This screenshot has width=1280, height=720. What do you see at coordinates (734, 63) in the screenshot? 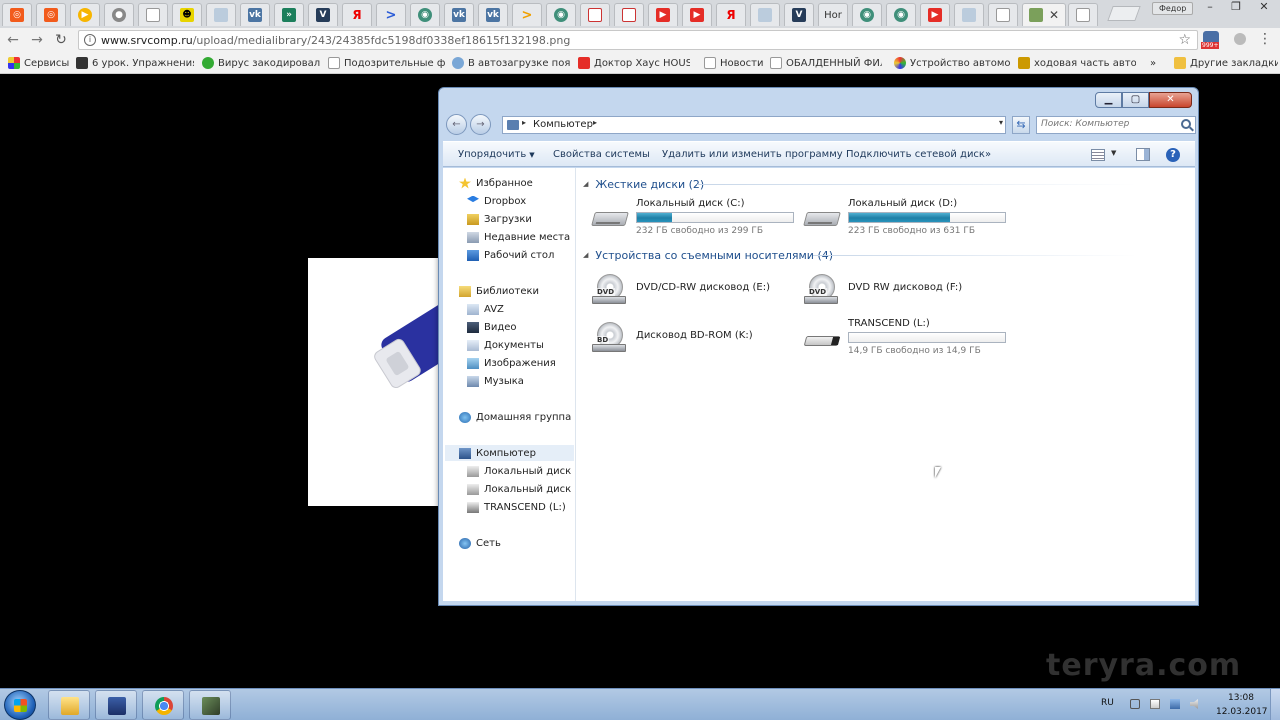
I see `bookmark-item: Новости` at bounding box center [734, 63].